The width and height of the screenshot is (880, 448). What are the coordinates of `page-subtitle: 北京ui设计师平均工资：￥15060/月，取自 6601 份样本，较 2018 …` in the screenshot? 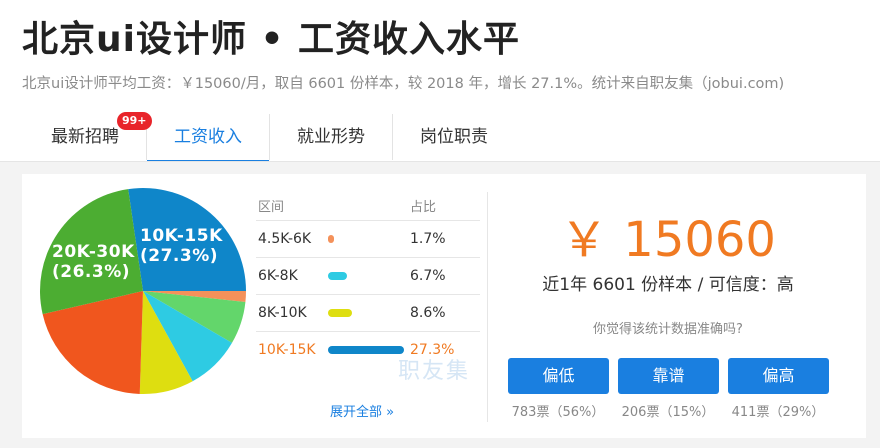 It's located at (403, 84).